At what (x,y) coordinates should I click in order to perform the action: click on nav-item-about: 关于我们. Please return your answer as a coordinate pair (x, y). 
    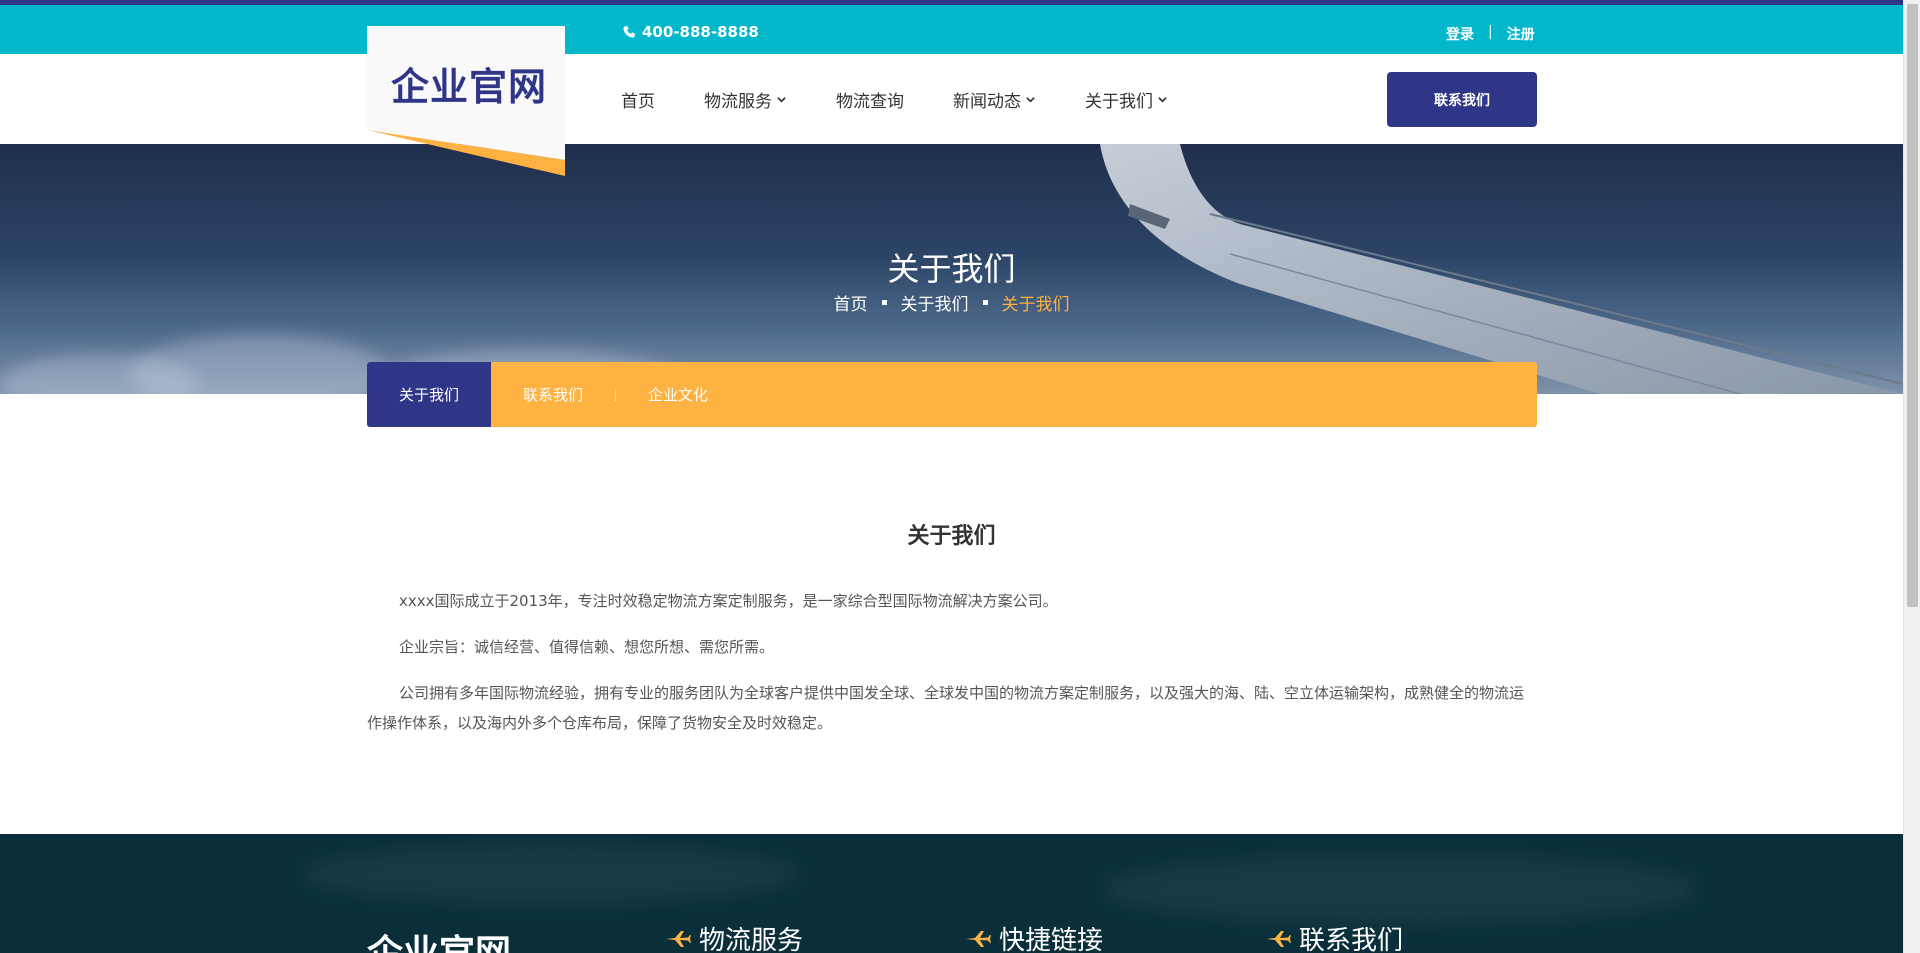
    Looking at the image, I should click on (1126, 99).